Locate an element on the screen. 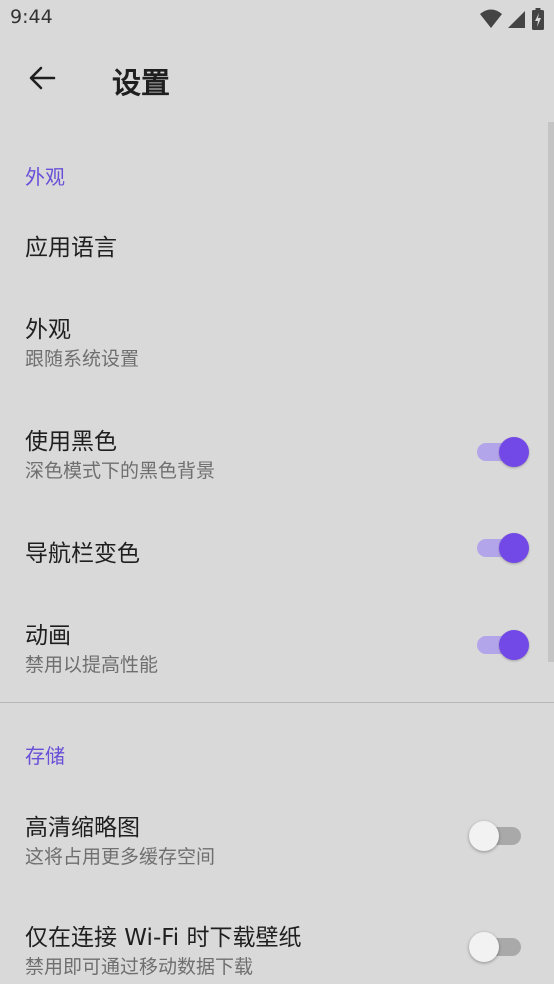 The width and height of the screenshot is (554, 984). pref-title: 仅在连接 Wi-Fi 时下载壁纸 is located at coordinates (163, 938).